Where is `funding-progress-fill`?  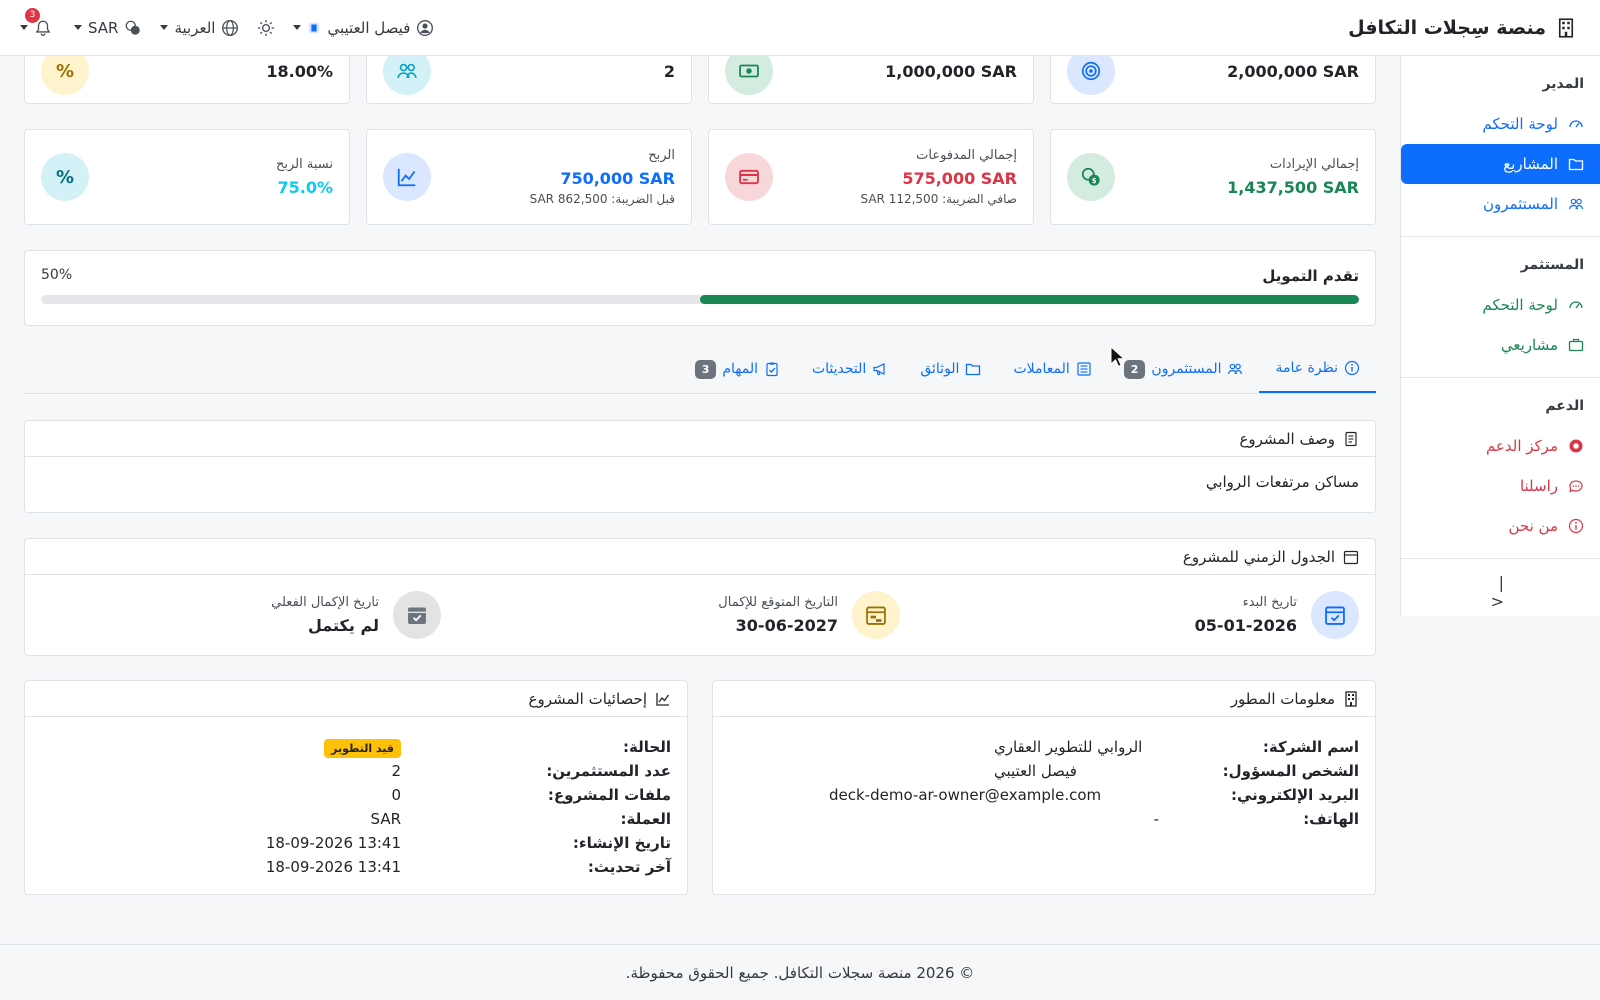 funding-progress-fill is located at coordinates (1029, 299).